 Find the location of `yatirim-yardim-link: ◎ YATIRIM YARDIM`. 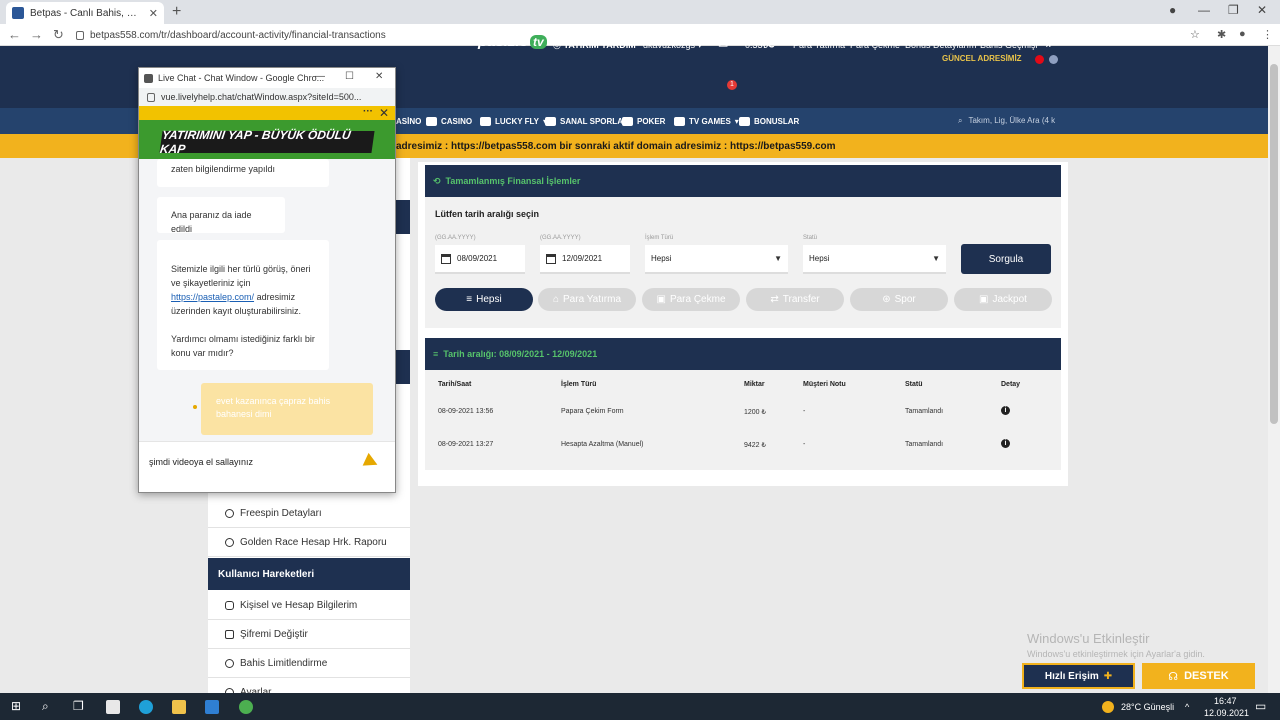

yatirim-yardim-link: ◎ YATIRIM YARDIM is located at coordinates (594, 45).